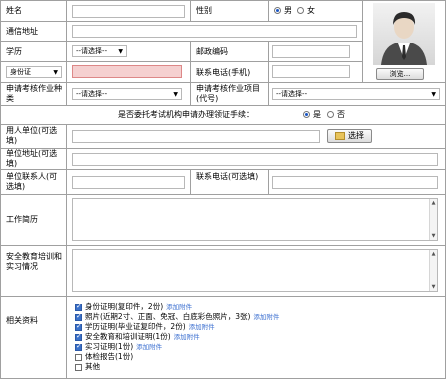 This screenshot has height=379, width=446. I want to click on exam-item-select: --请选择-- ▼, so click(356, 94).